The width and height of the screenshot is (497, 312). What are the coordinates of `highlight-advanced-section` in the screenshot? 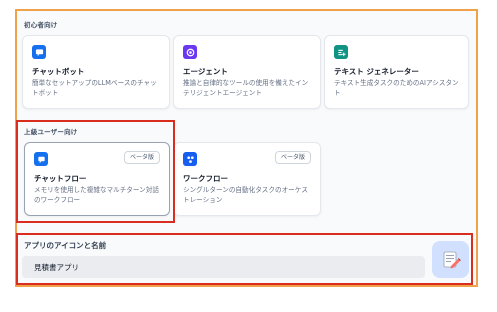 It's located at (95, 171).